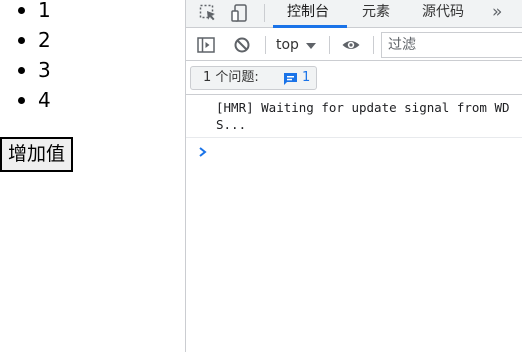  What do you see at coordinates (497, 14) in the screenshot?
I see `more-tabs-button: »` at bounding box center [497, 14].